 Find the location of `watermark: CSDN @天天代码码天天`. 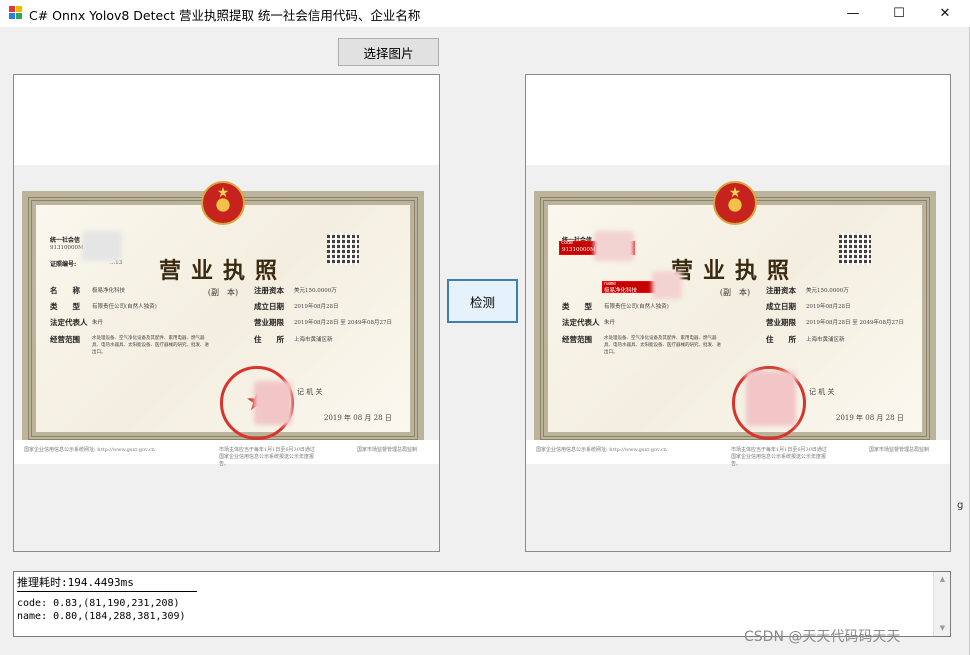

watermark: CSDN @天天代码码天天 is located at coordinates (822, 637).